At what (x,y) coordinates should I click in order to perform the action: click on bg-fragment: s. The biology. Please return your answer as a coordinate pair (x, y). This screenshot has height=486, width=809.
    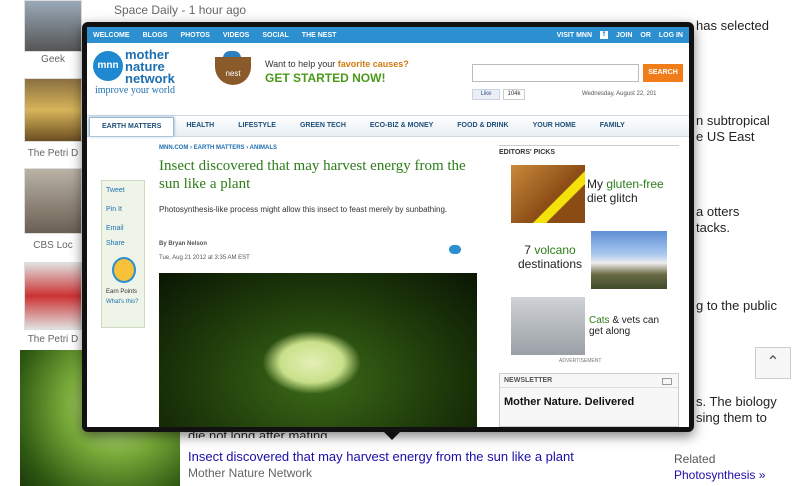
    Looking at the image, I should click on (736, 401).